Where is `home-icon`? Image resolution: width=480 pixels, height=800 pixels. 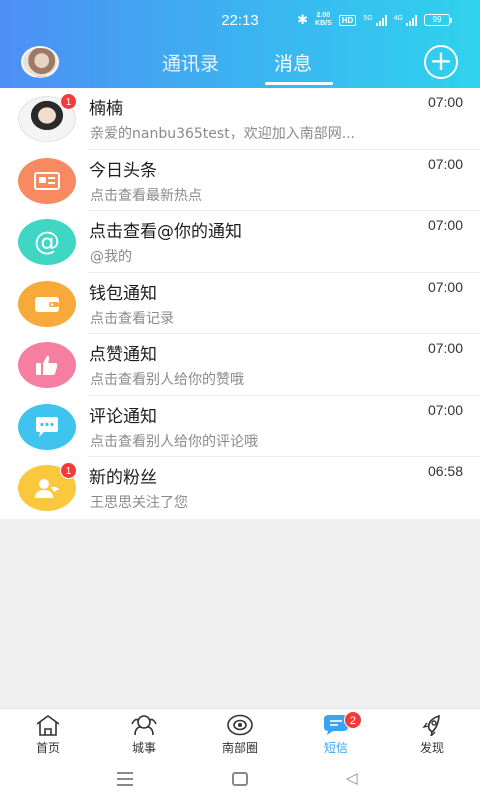 home-icon is located at coordinates (48, 725).